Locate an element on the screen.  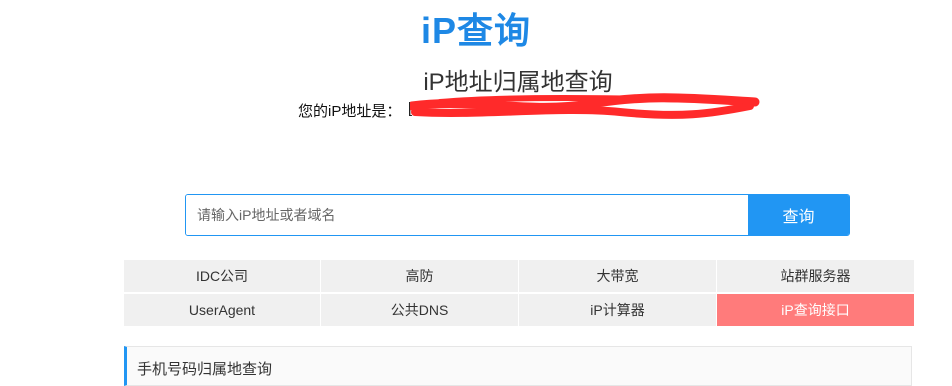
site-logo: iP查询 is located at coordinates (476, 28).